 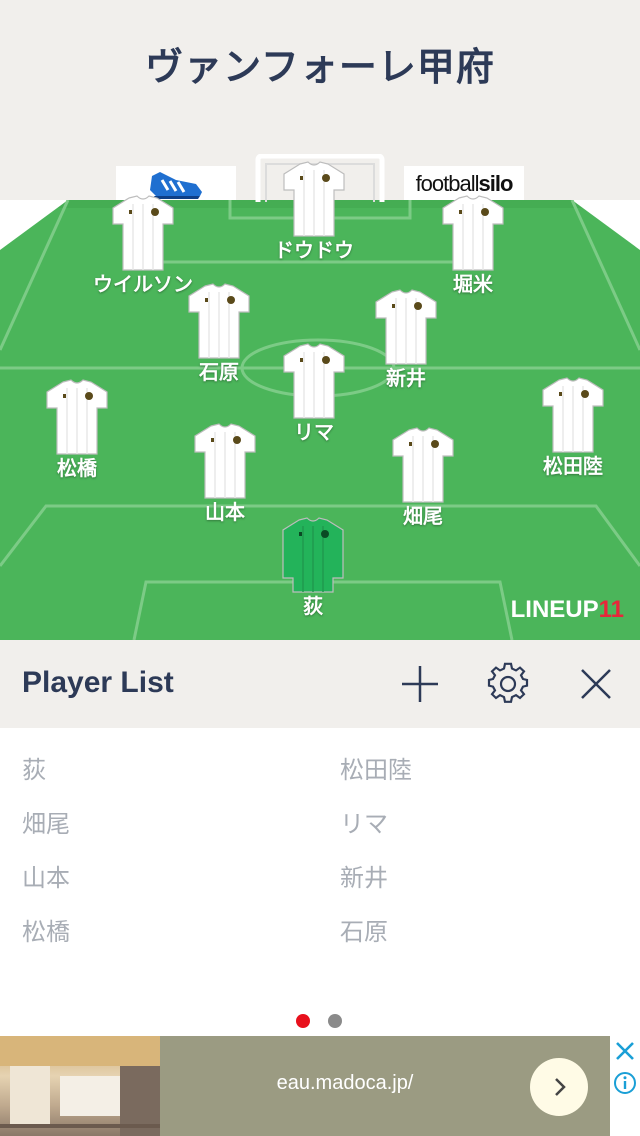 I want to click on ad-next-button, so click(x=559, y=1087).